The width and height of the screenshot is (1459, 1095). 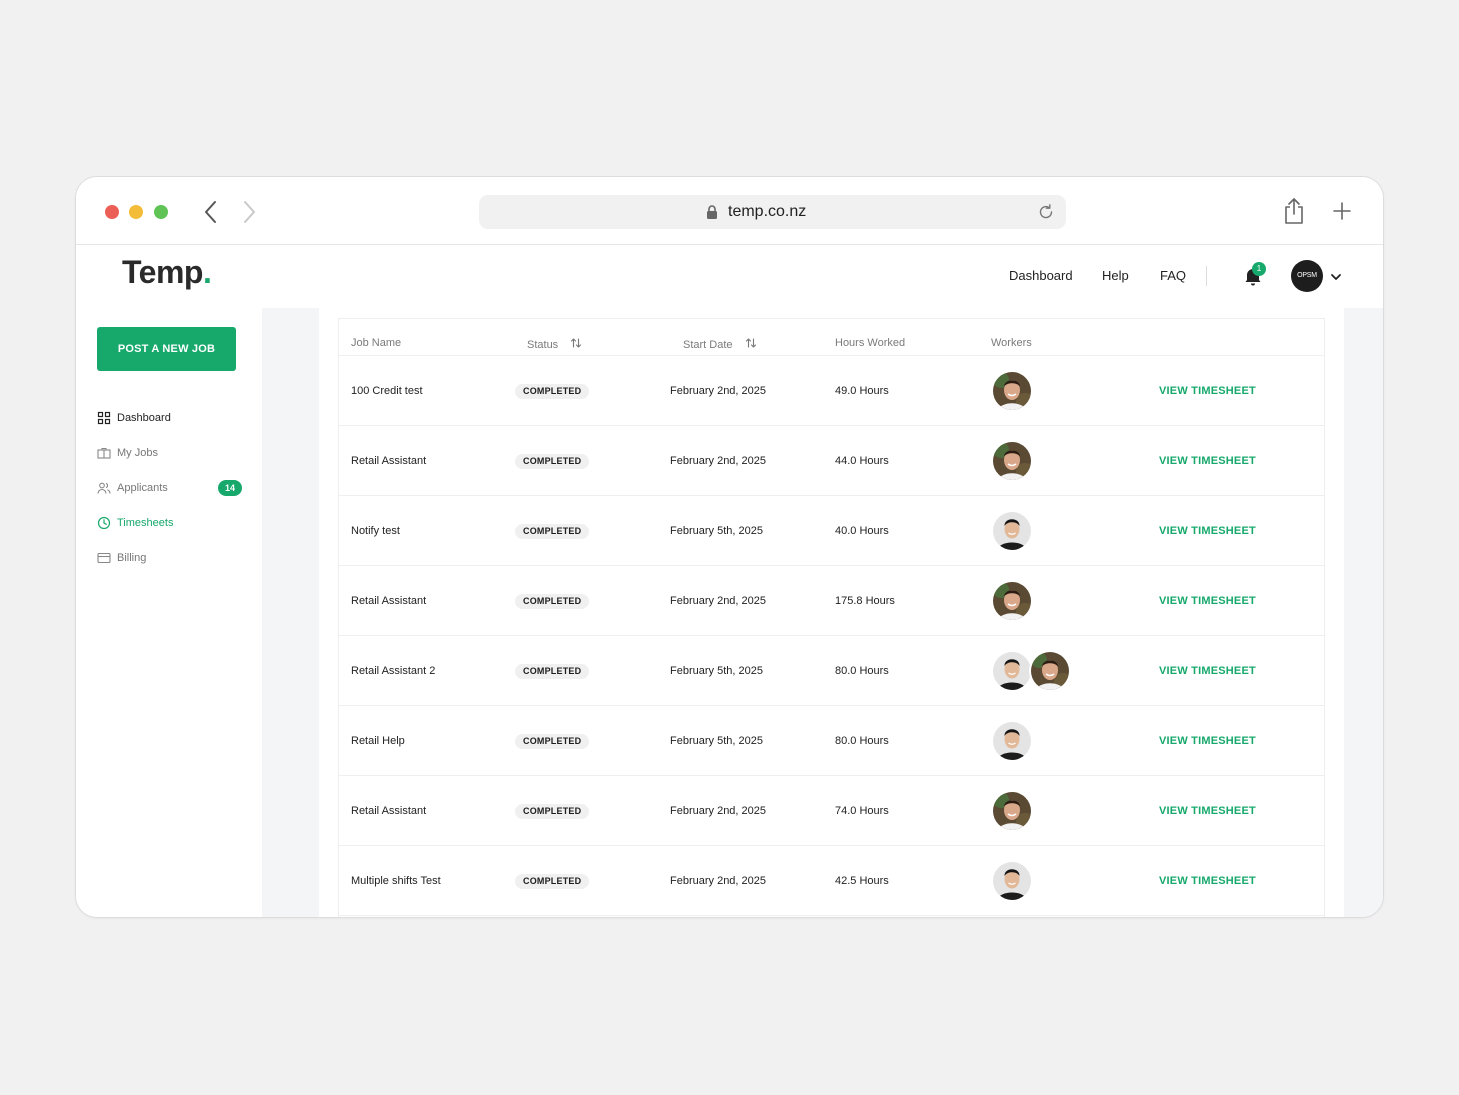 What do you see at coordinates (1363, 612) in the screenshot?
I see `content-gutter-right` at bounding box center [1363, 612].